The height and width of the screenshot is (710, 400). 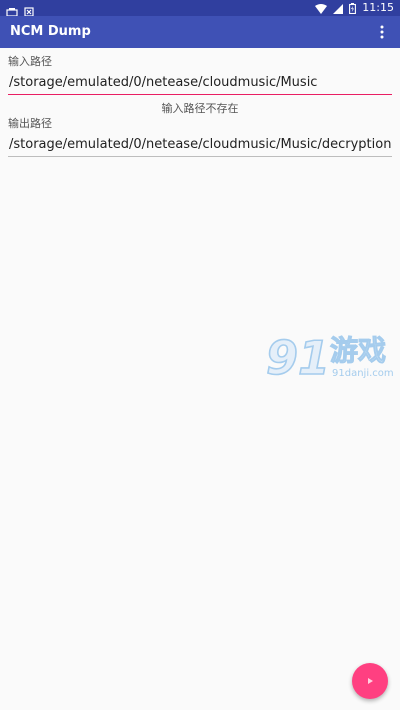 I want to click on watermark-logo: 91 游戏 91danji.com, so click(x=332, y=358).